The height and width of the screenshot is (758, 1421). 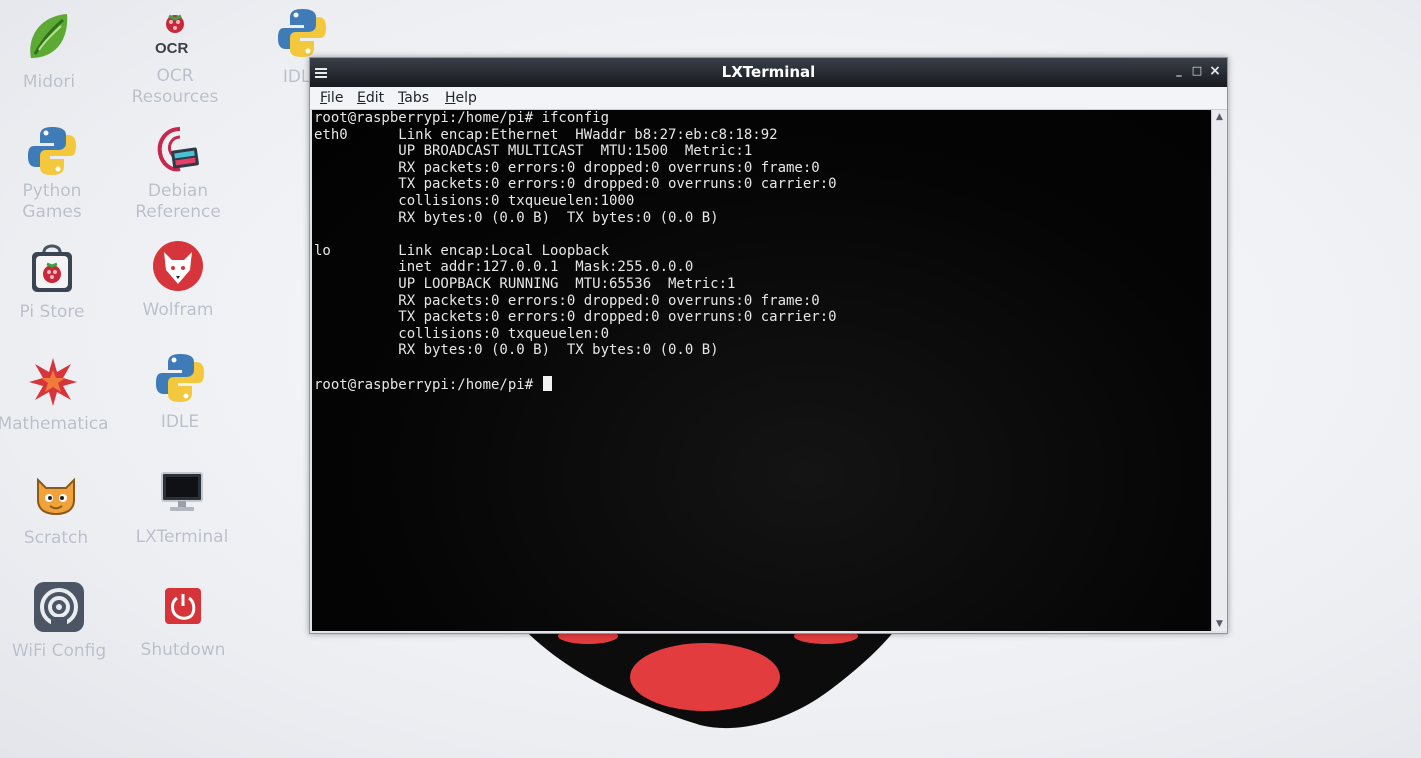 I want to click on desktop-icon-wifi-config: WiFi Config, so click(x=62, y=620).